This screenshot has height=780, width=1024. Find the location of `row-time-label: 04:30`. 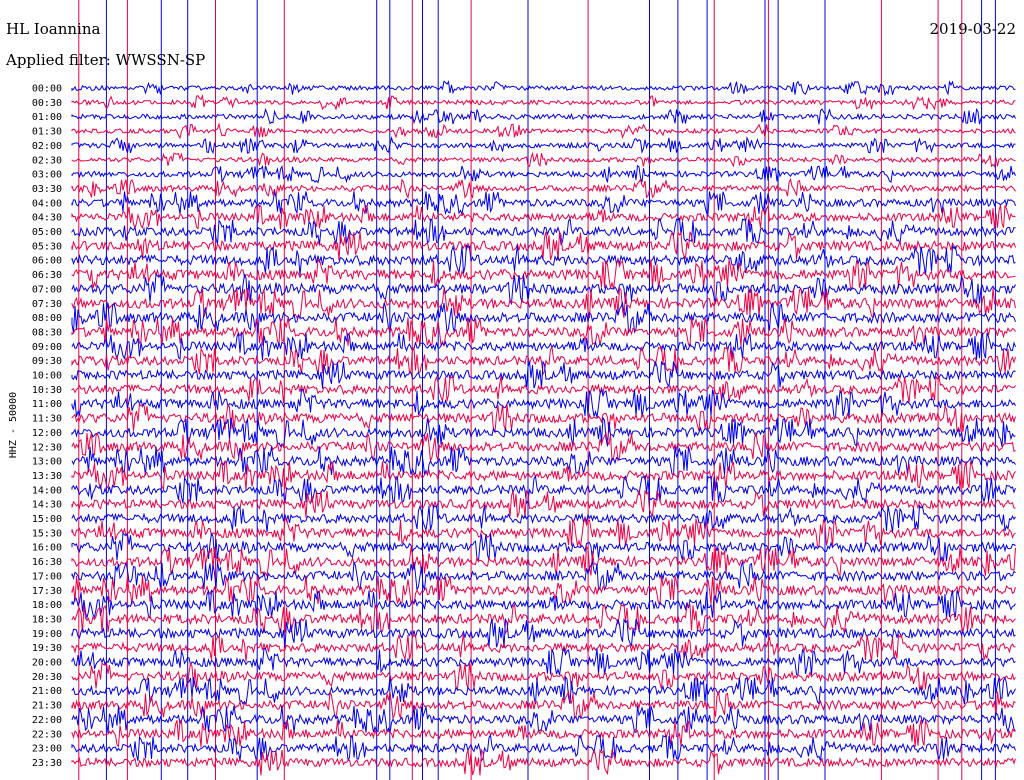

row-time-label: 04:30 is located at coordinates (47, 218).